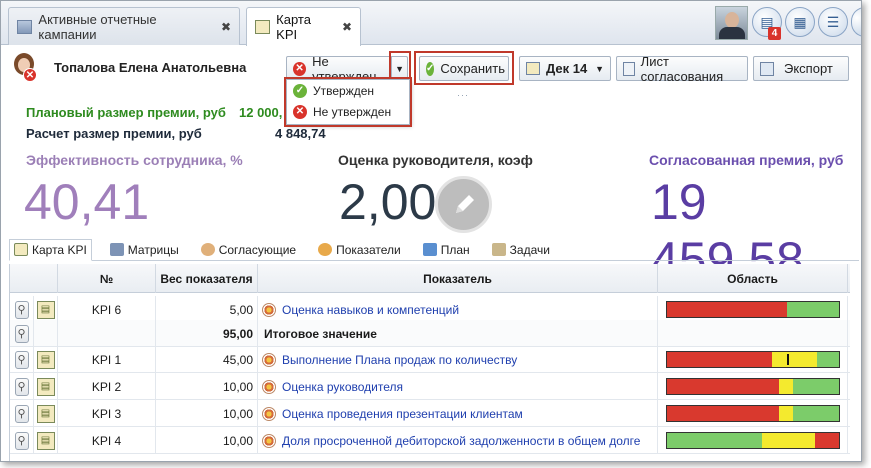 This screenshot has height=468, width=871. What do you see at coordinates (429, 249) in the screenshot?
I see `plan-icon` at bounding box center [429, 249].